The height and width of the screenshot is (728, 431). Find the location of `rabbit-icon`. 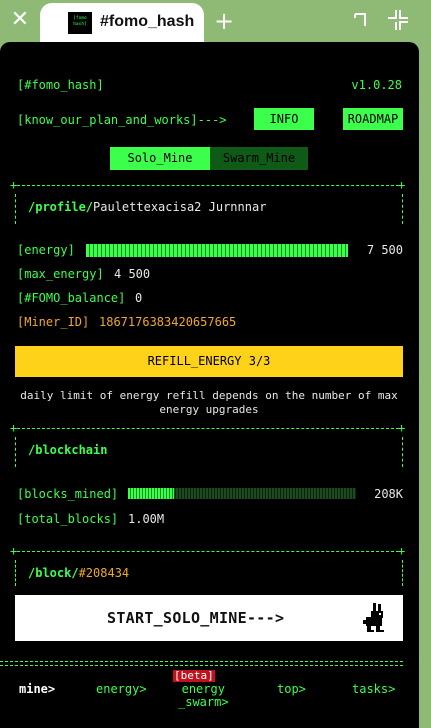

rabbit-icon is located at coordinates (373, 617).